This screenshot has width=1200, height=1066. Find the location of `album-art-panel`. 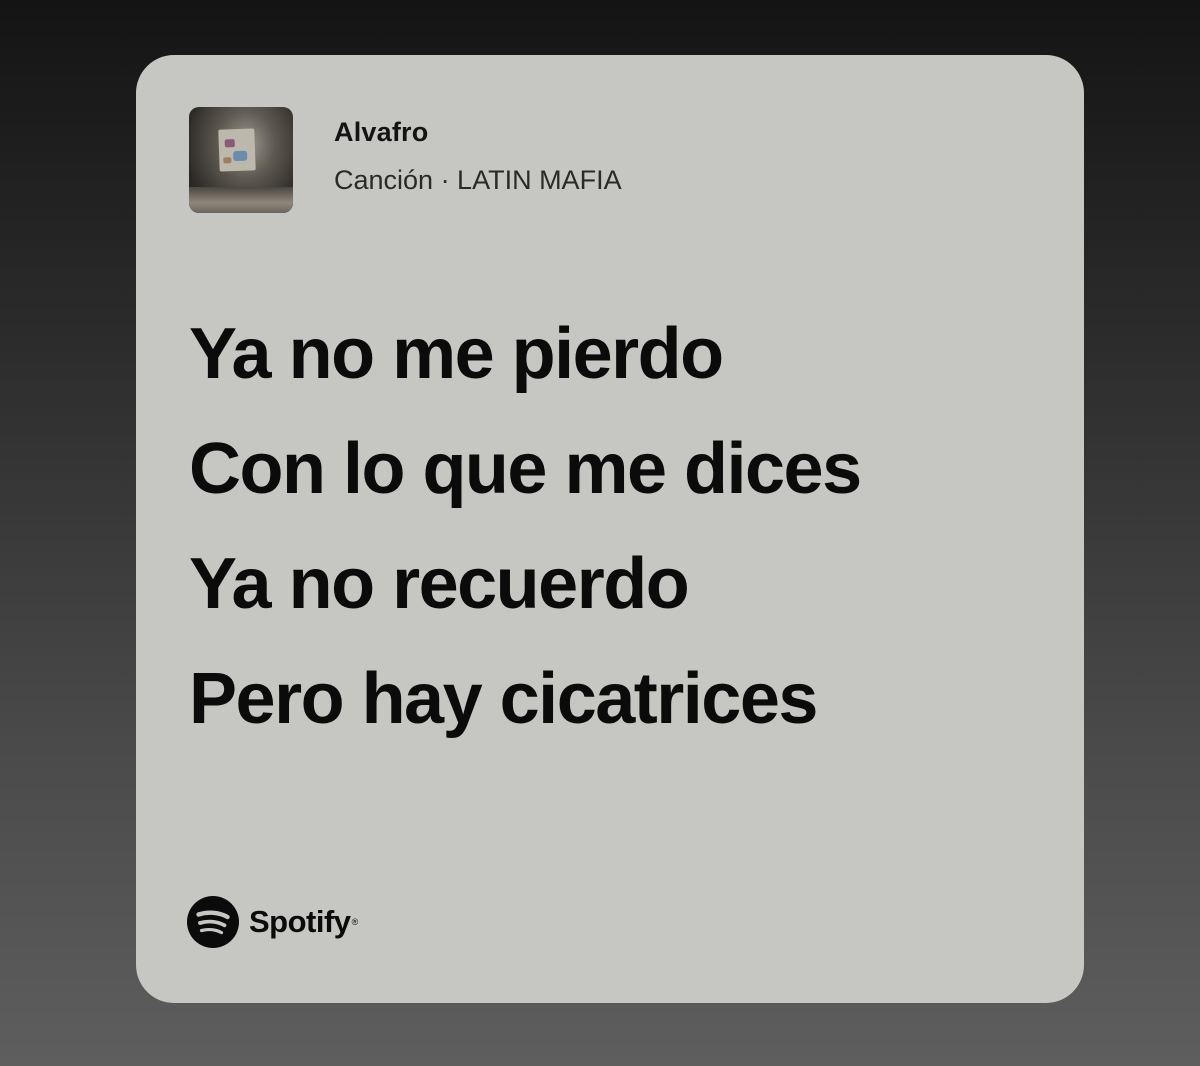

album-art-panel is located at coordinates (237, 150).